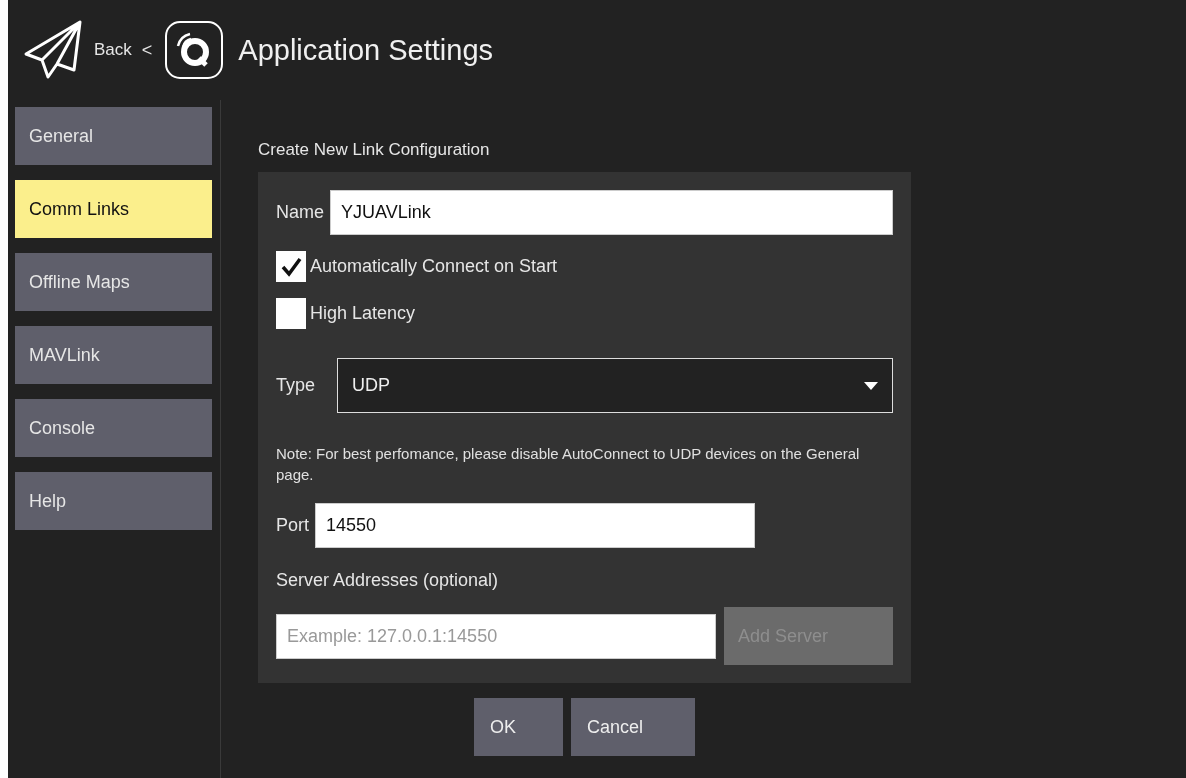 The height and width of the screenshot is (778, 1186). What do you see at coordinates (388, 580) in the screenshot?
I see `server-addresses-label: Server Addresses (optional)` at bounding box center [388, 580].